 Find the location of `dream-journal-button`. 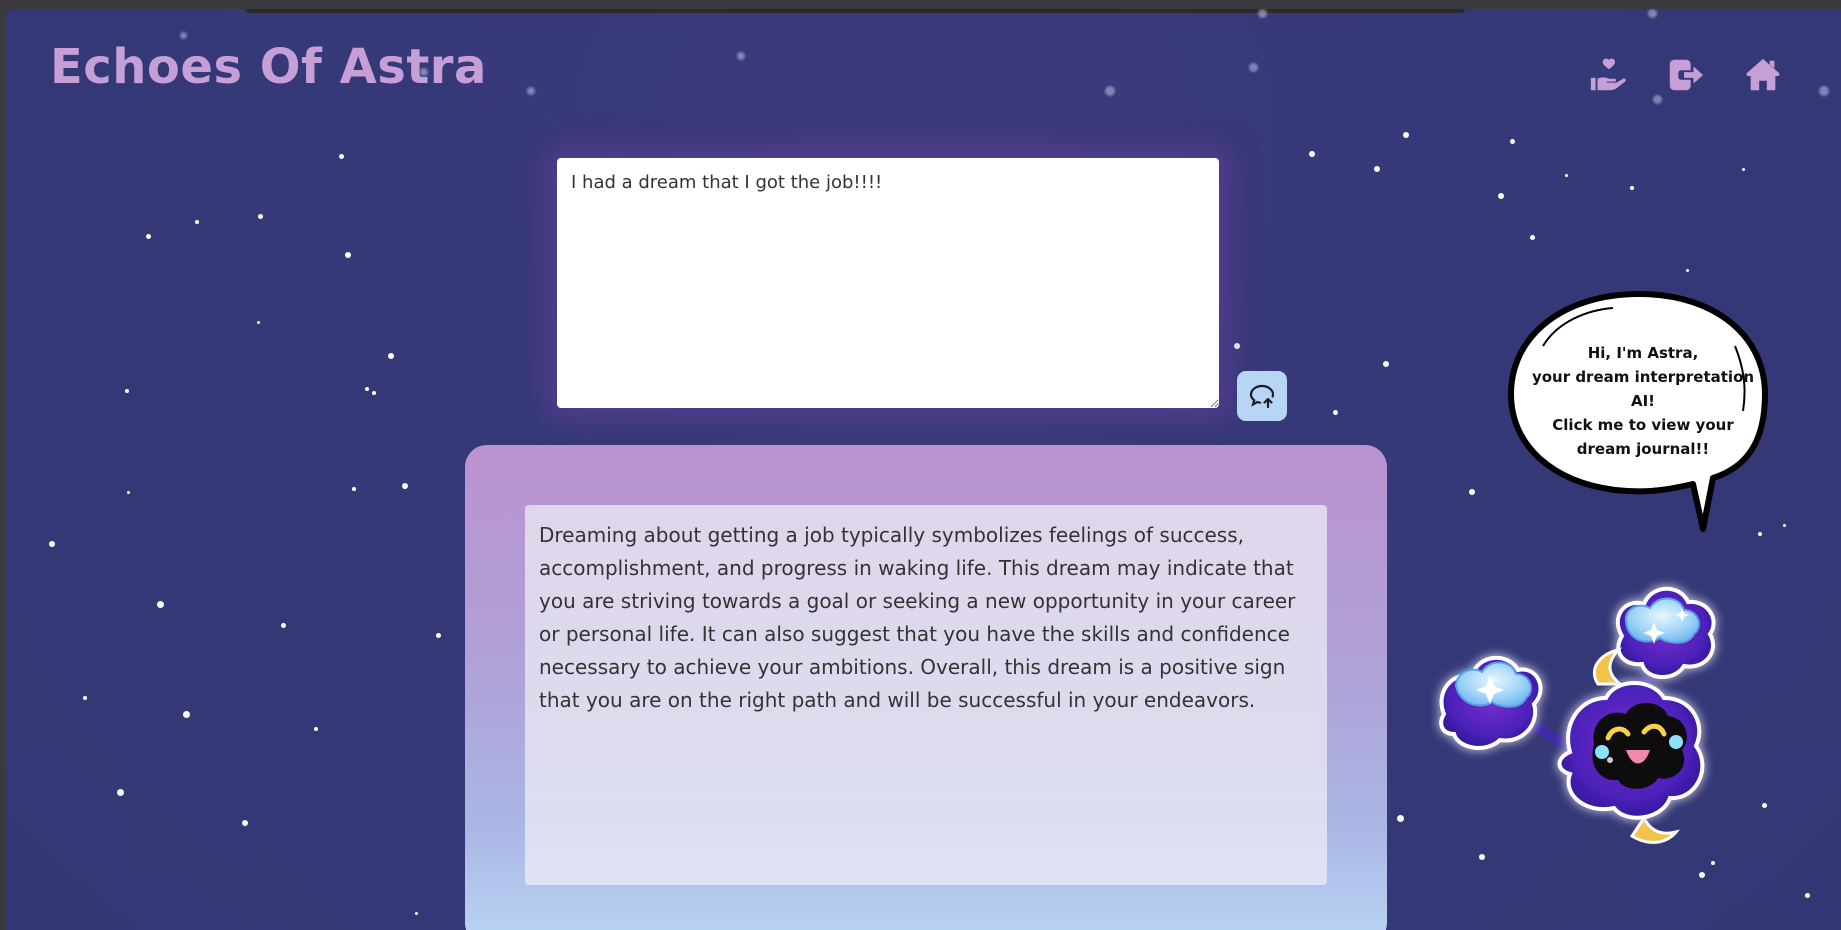

dream-journal-button is located at coordinates (1607, 75).